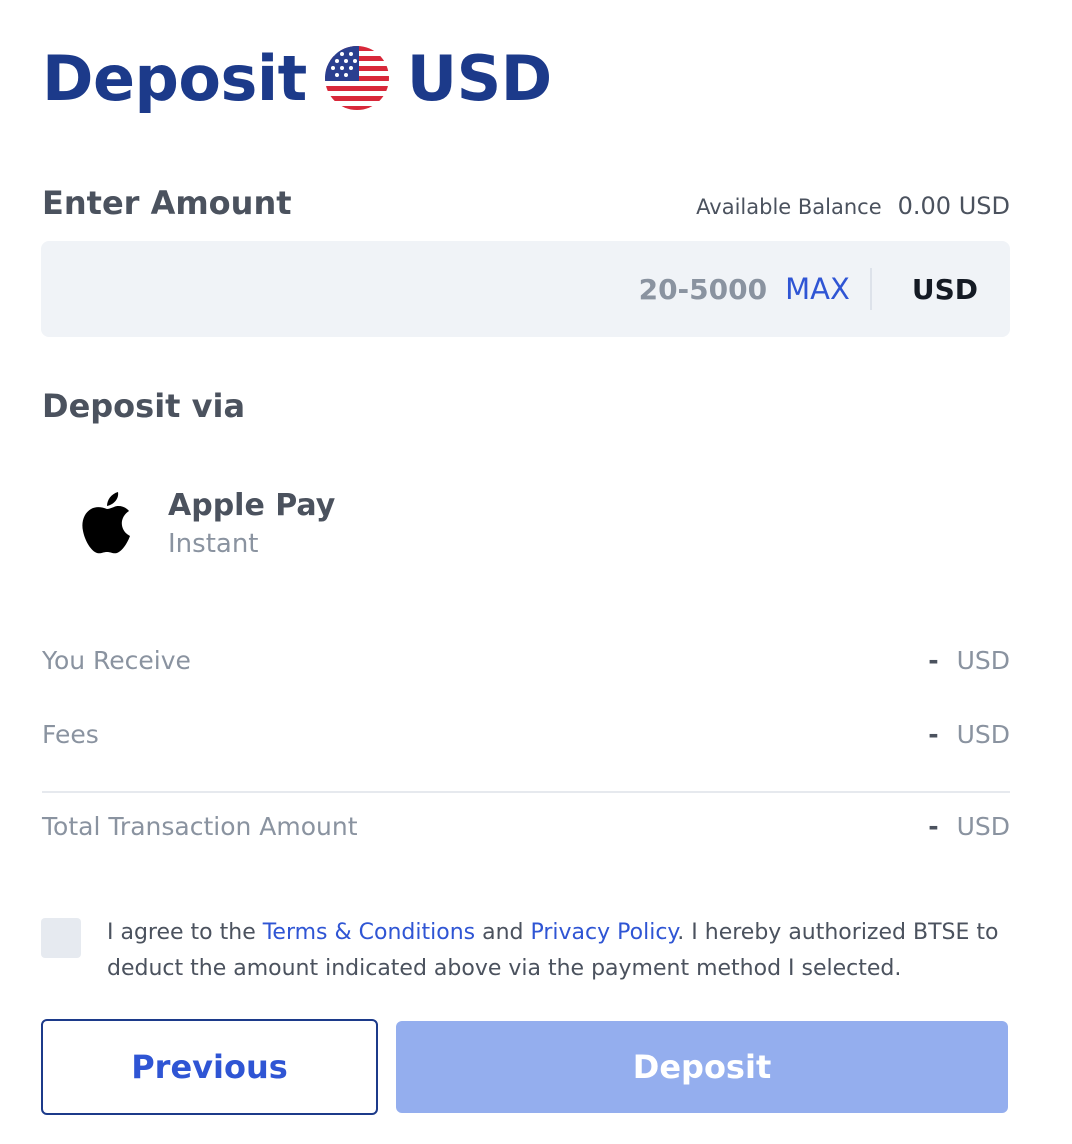 Image resolution: width=1072 pixels, height=1144 pixels. Describe the element at coordinates (356, 78) in the screenshot. I see `us-flag-icon` at that location.